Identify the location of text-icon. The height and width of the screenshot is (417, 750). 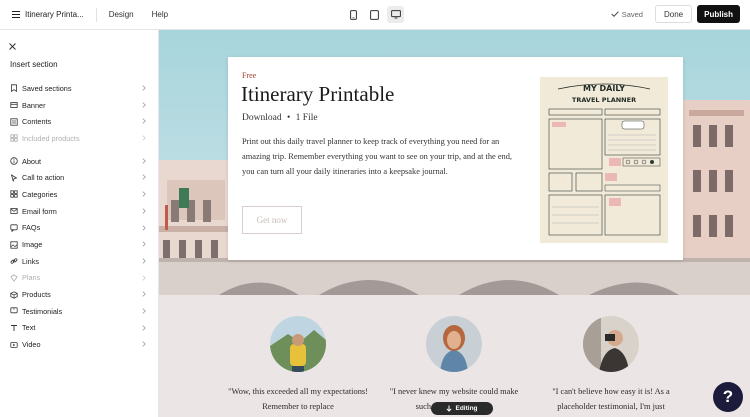
(14, 328).